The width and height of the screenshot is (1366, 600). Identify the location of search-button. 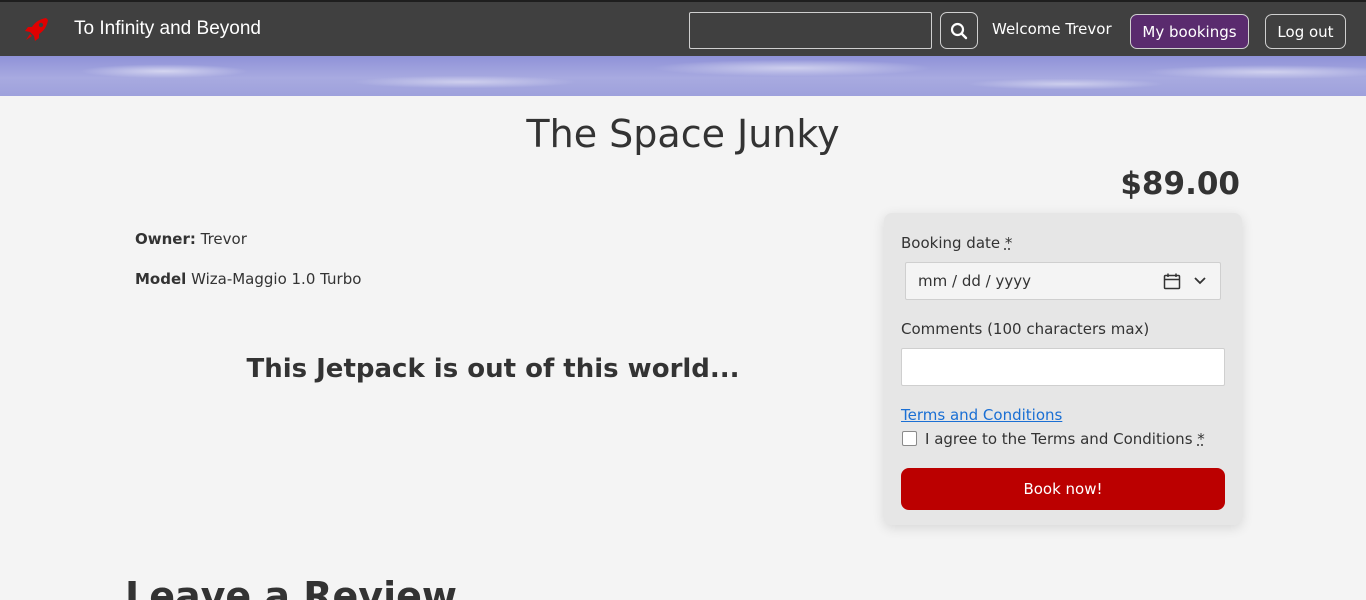
(959, 30).